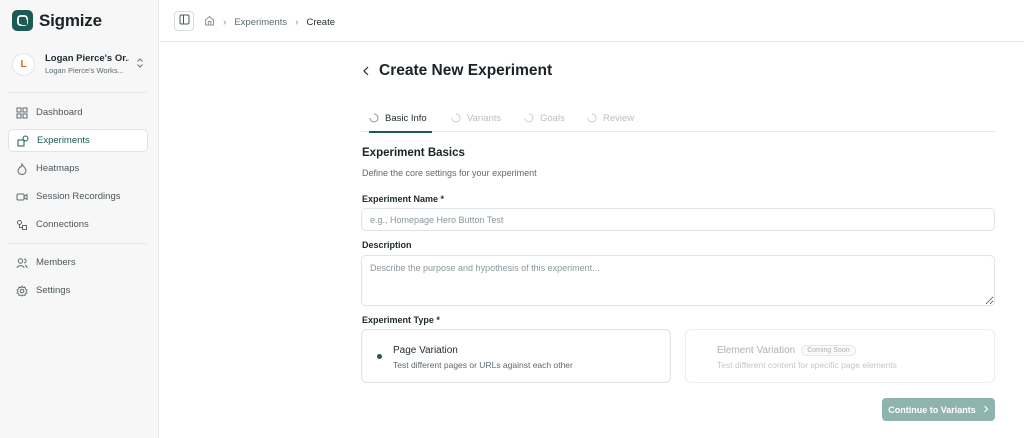  Describe the element at coordinates (678, 280) in the screenshot. I see `description-textarea` at that location.